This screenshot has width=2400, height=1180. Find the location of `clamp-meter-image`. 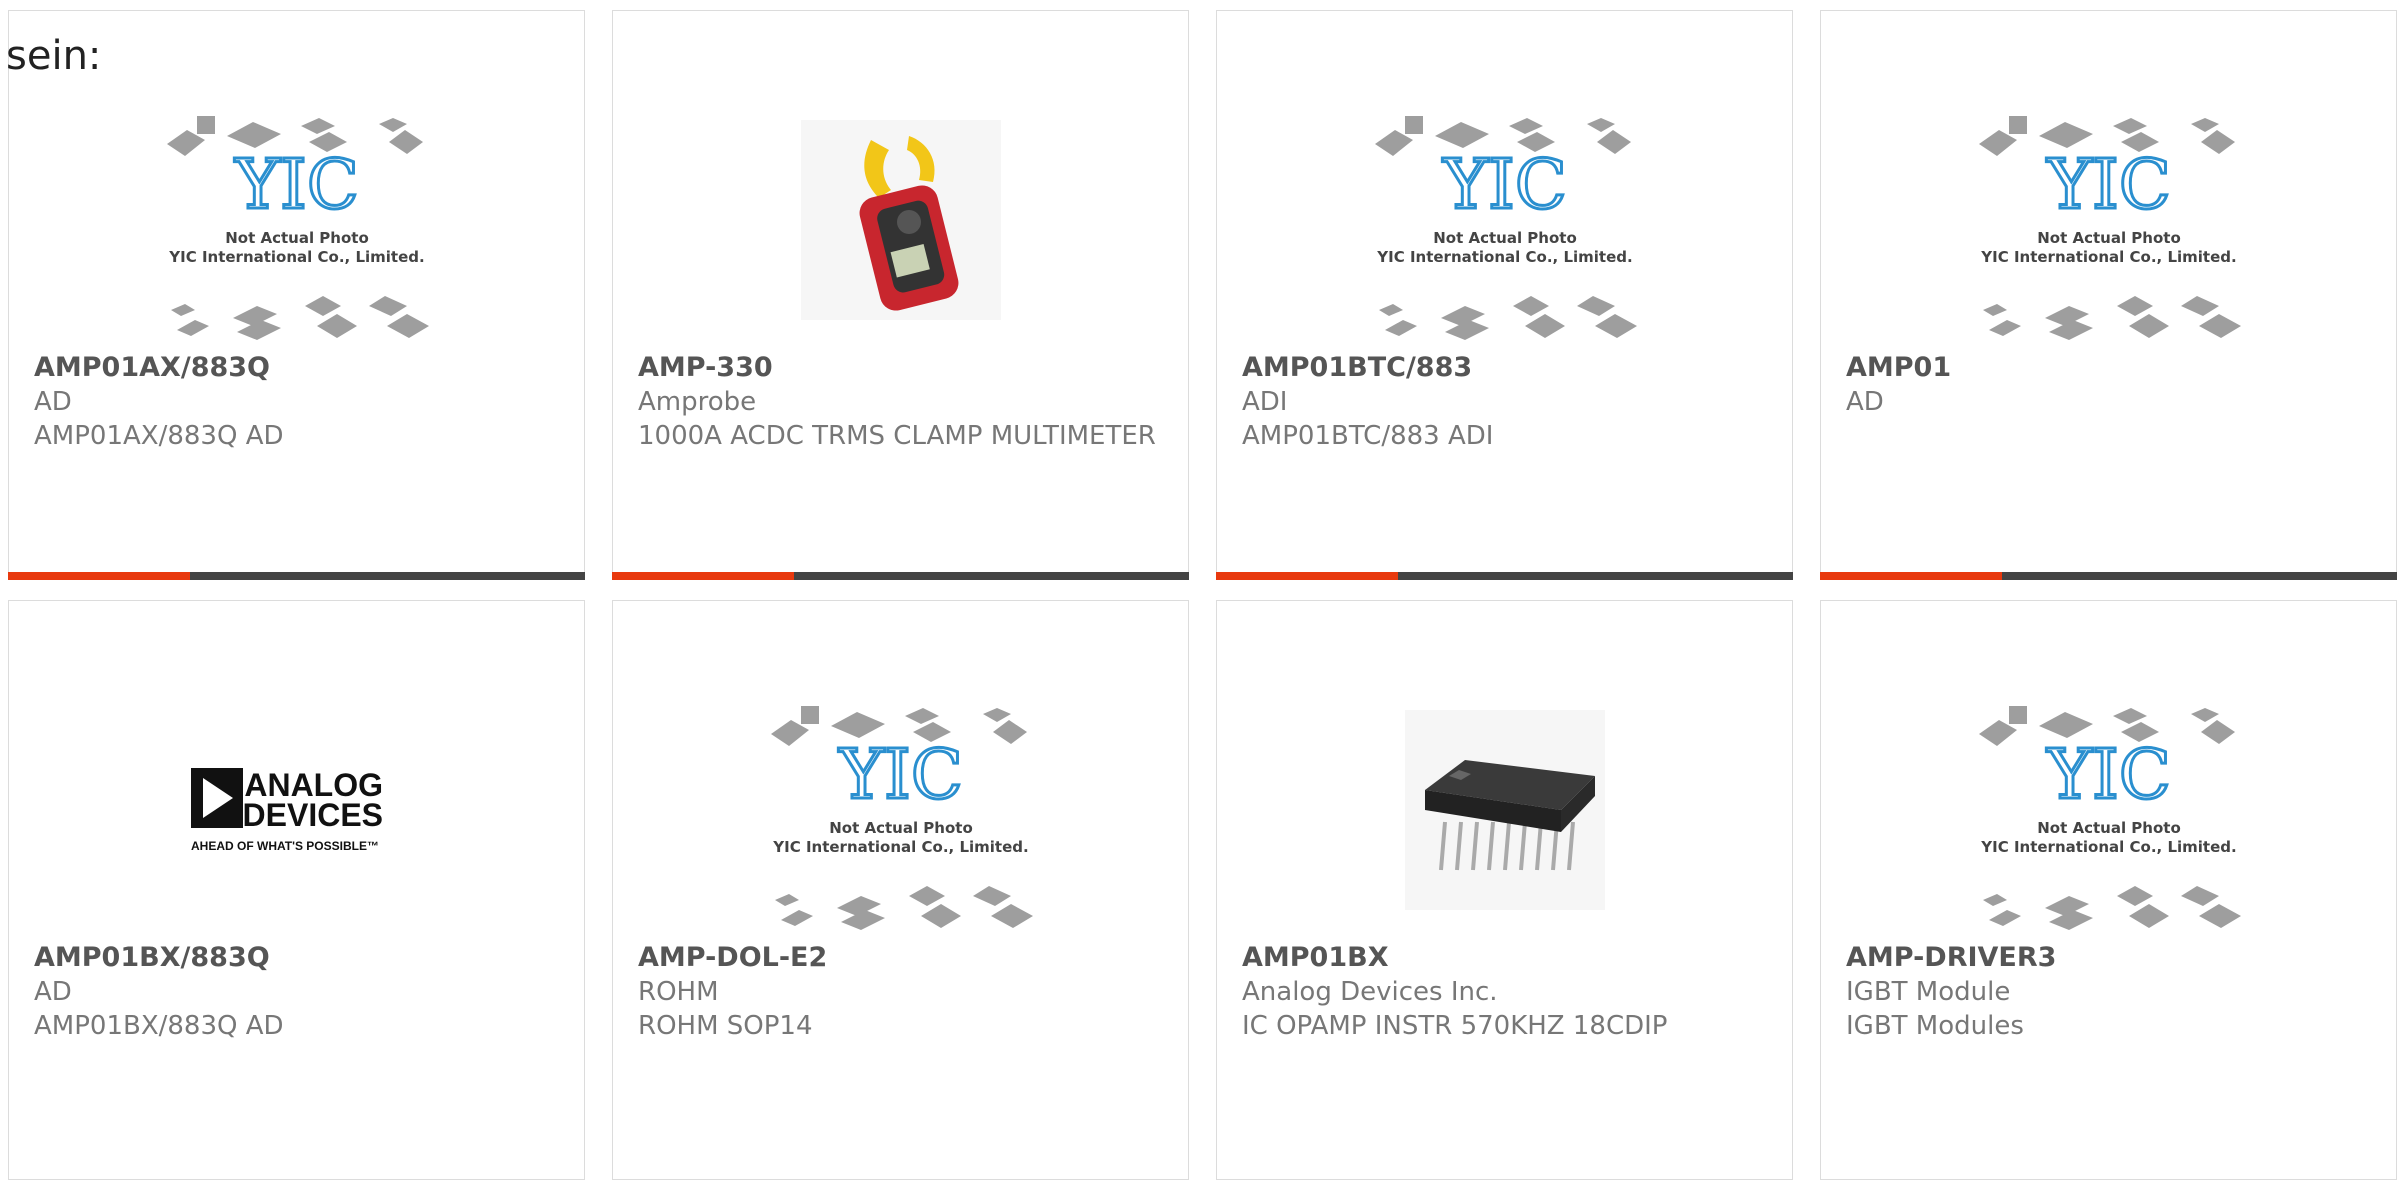

clamp-meter-image is located at coordinates (900, 220).